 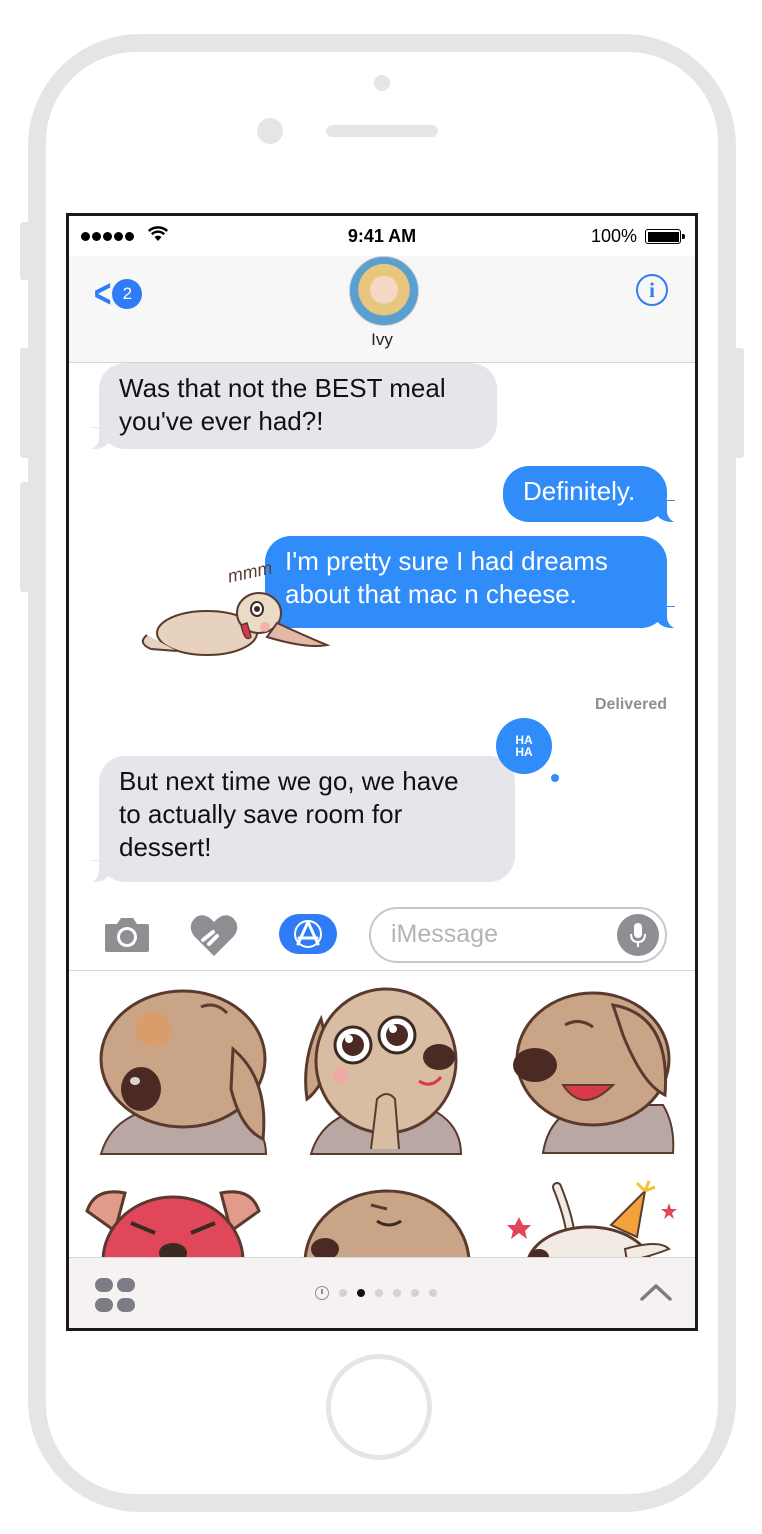 What do you see at coordinates (173, 1219) in the screenshot?
I see `sticker-dog-angry` at bounding box center [173, 1219].